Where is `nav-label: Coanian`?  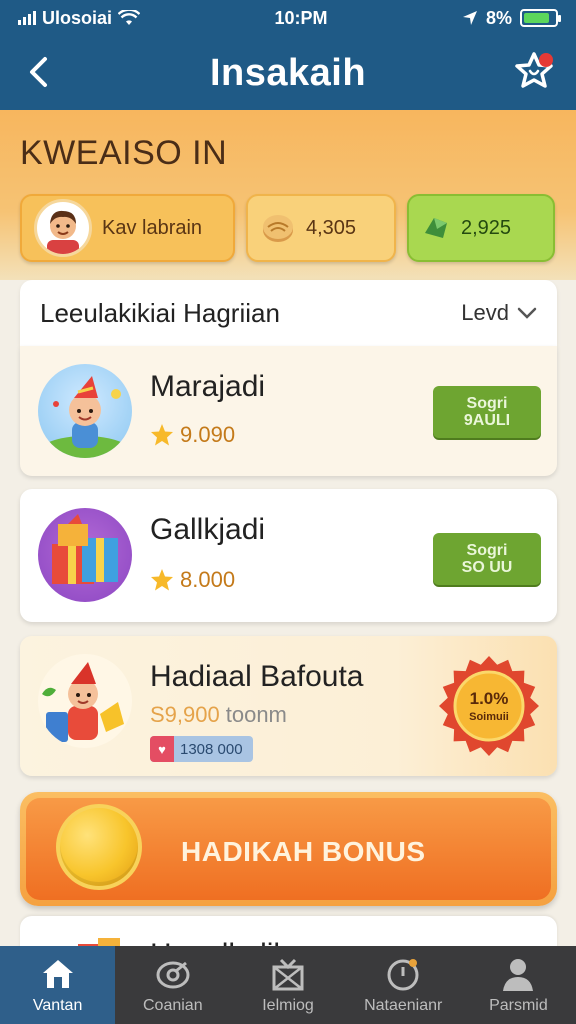 nav-label: Coanian is located at coordinates (173, 1005).